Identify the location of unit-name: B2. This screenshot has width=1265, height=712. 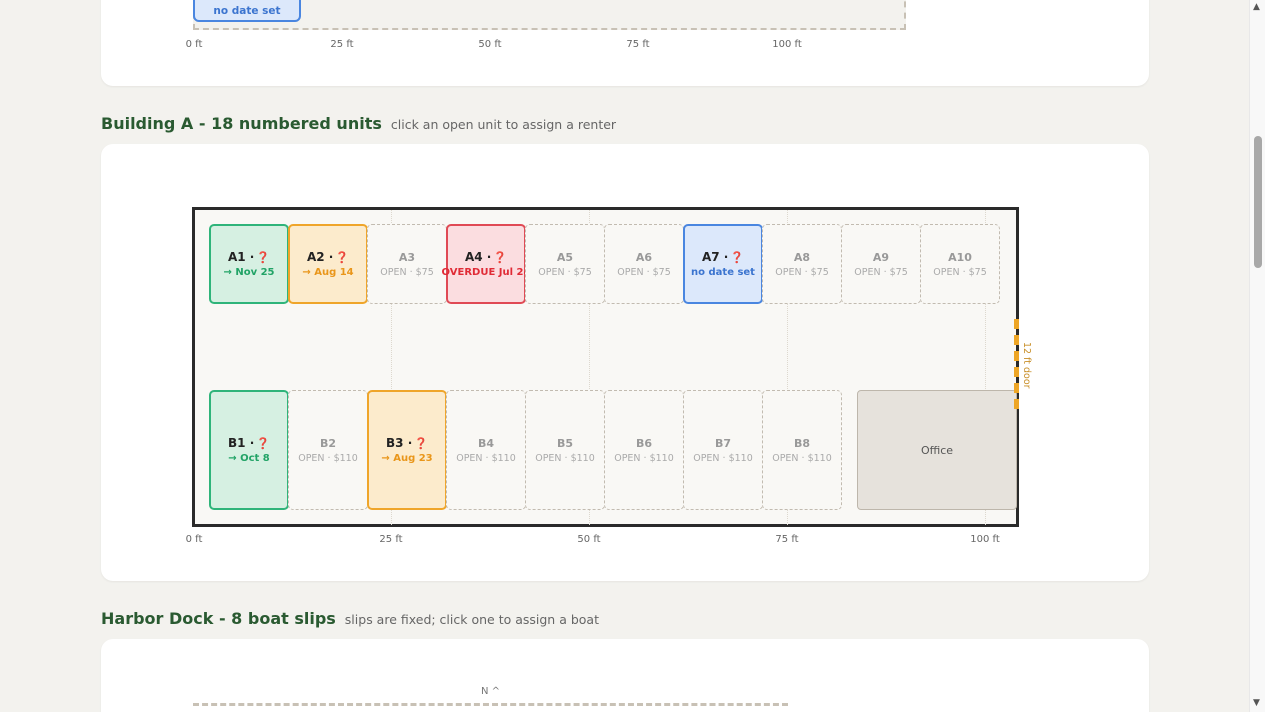
(328, 443).